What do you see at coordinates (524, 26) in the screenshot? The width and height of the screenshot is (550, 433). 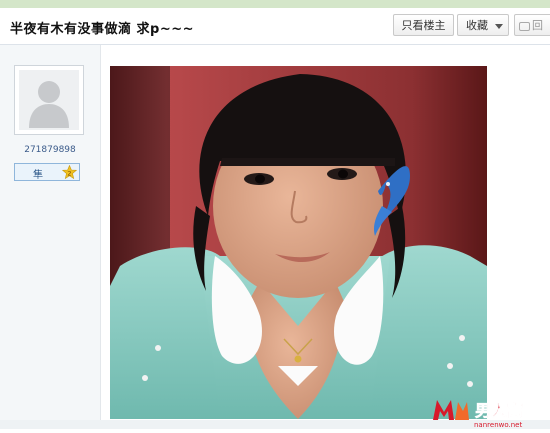 I see `comment-icon` at bounding box center [524, 26].